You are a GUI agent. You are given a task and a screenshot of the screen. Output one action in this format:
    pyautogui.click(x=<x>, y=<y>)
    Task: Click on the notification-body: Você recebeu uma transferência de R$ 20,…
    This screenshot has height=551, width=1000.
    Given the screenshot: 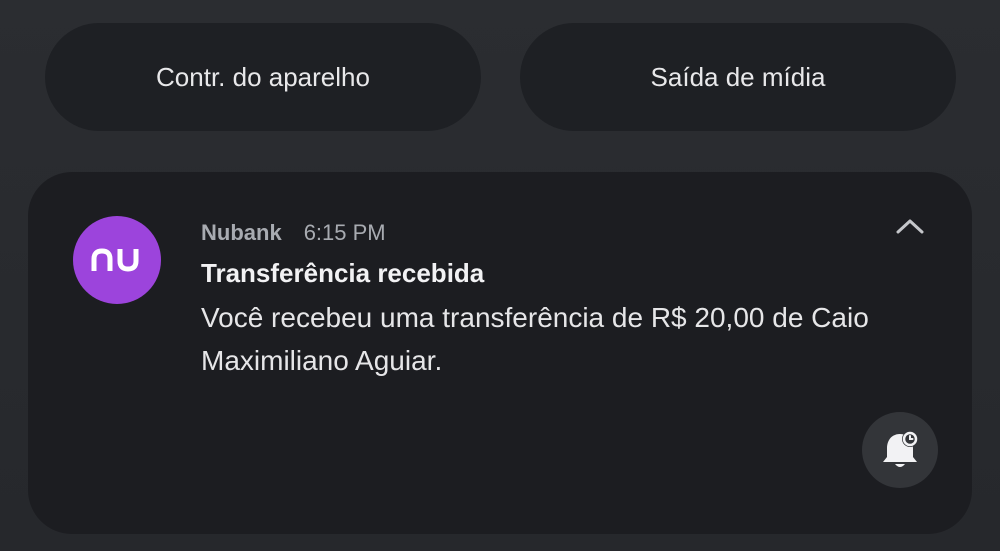 What is the action you would take?
    pyautogui.click(x=535, y=339)
    